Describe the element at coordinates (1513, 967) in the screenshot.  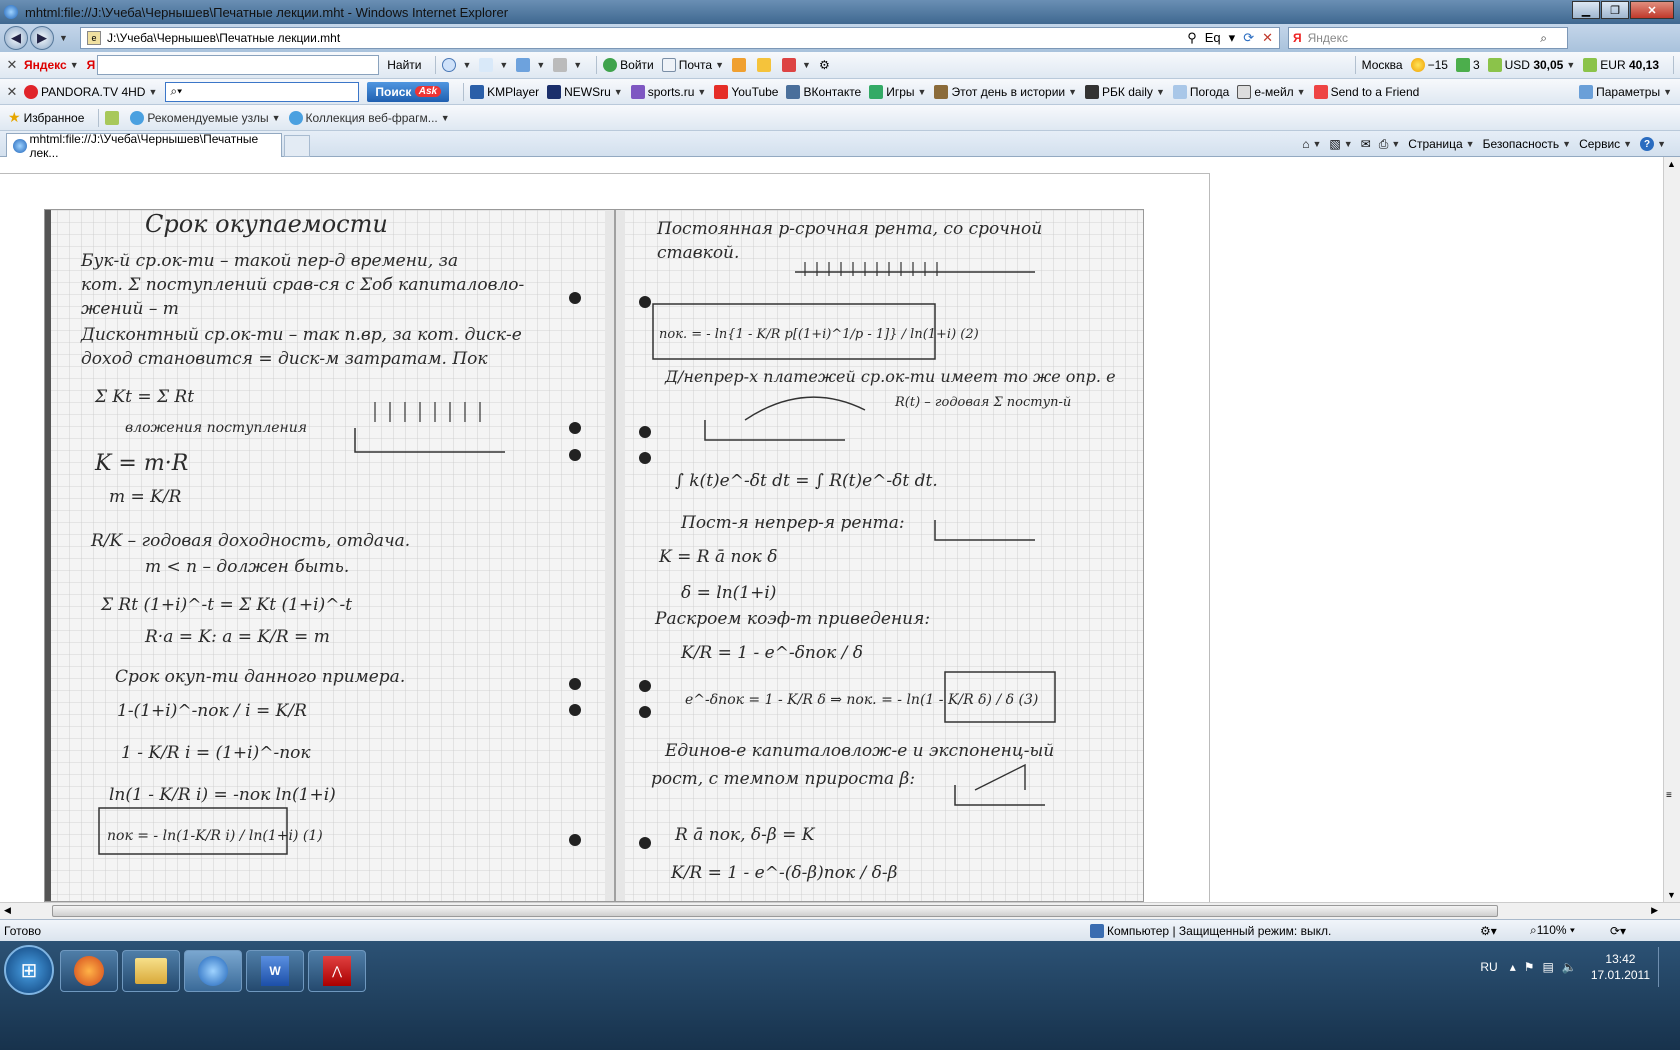
I see `tray-arrow-icon: ▴` at that location.